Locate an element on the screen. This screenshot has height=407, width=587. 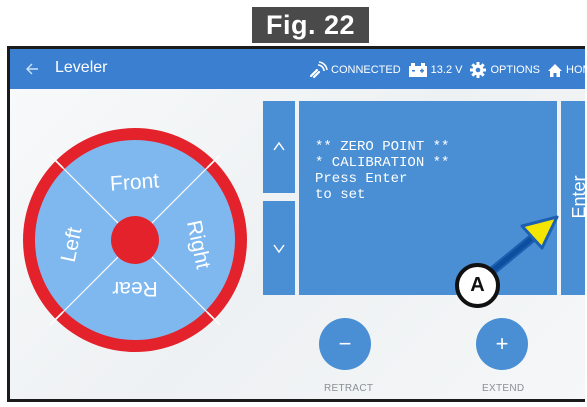
display-line-4: to set is located at coordinates (340, 195).